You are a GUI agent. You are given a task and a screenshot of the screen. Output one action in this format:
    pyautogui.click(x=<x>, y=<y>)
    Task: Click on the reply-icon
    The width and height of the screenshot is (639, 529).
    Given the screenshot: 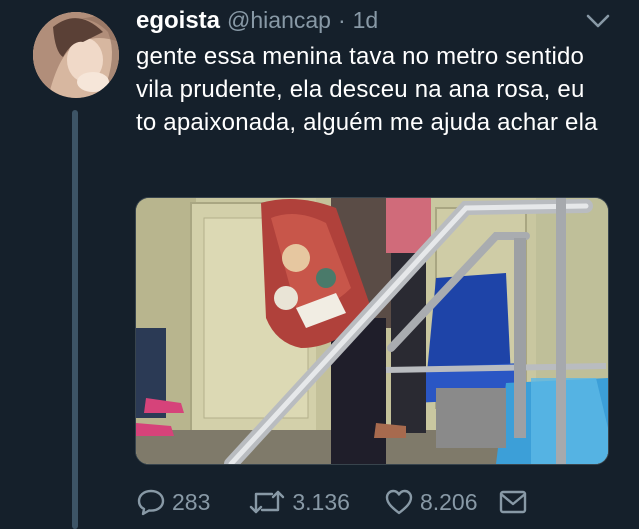 What is the action you would take?
    pyautogui.click(x=151, y=502)
    